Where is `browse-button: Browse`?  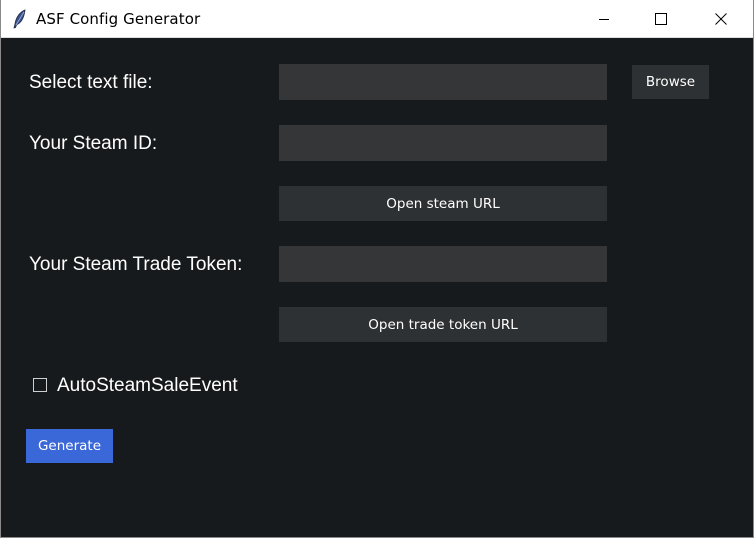
browse-button: Browse is located at coordinates (670, 82).